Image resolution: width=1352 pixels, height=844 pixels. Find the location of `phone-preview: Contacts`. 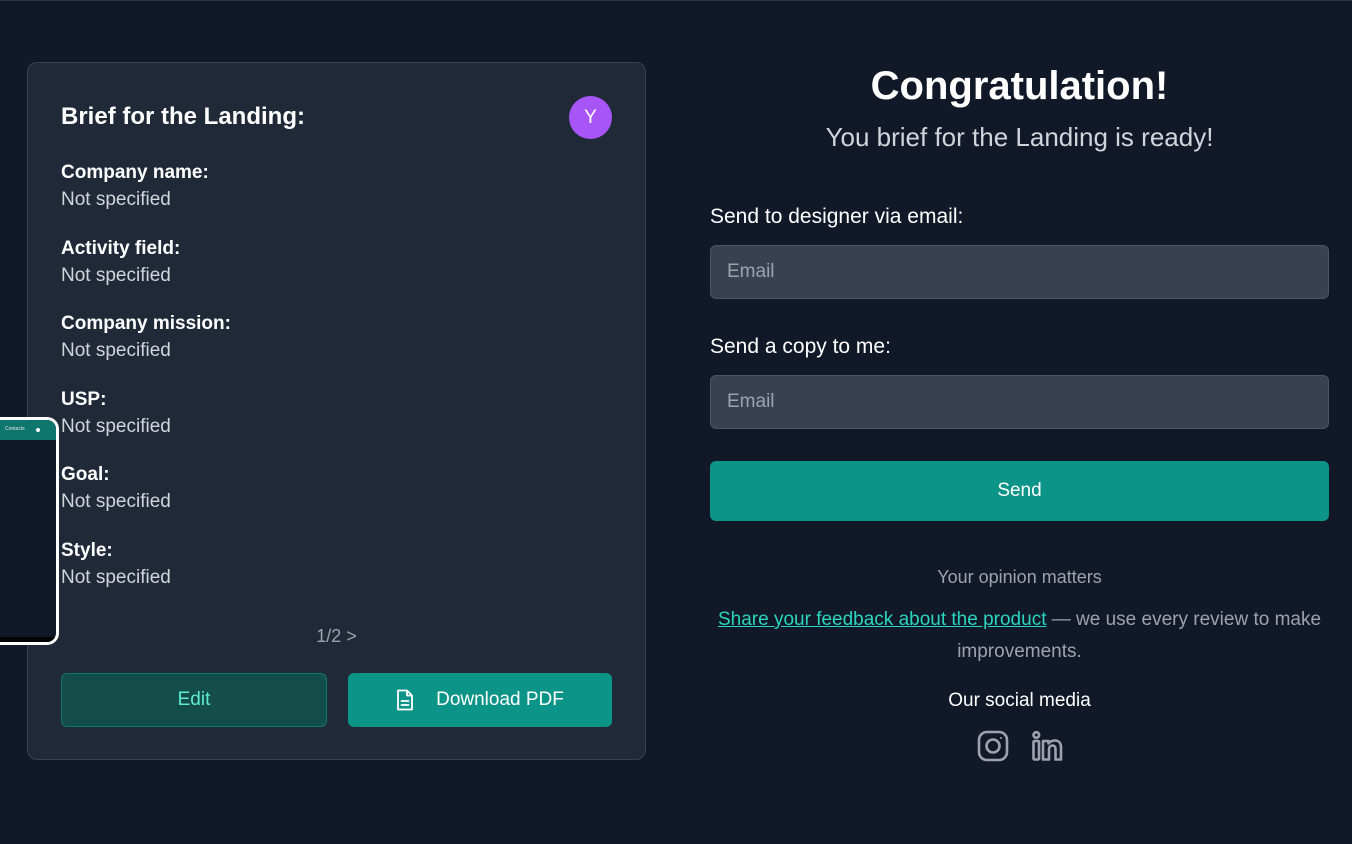

phone-preview: Contacts is located at coordinates (29, 531).